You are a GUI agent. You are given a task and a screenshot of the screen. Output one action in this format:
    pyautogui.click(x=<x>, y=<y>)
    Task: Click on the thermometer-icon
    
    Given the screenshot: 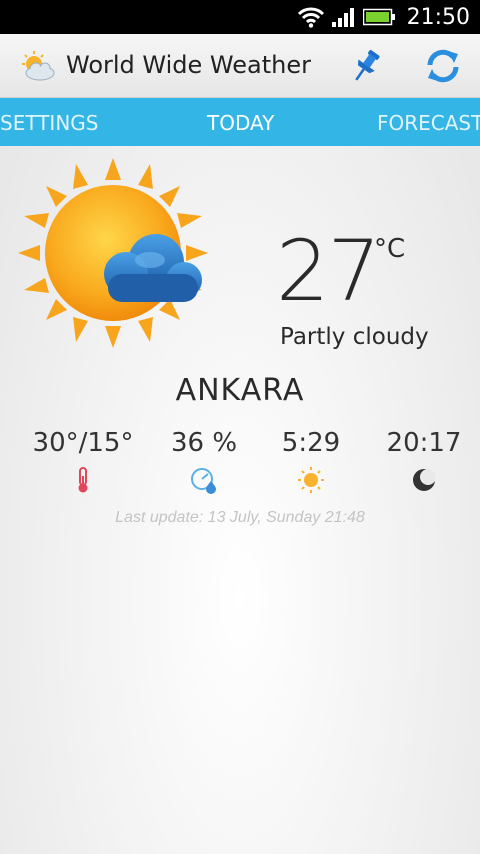 What is the action you would take?
    pyautogui.click(x=83, y=480)
    